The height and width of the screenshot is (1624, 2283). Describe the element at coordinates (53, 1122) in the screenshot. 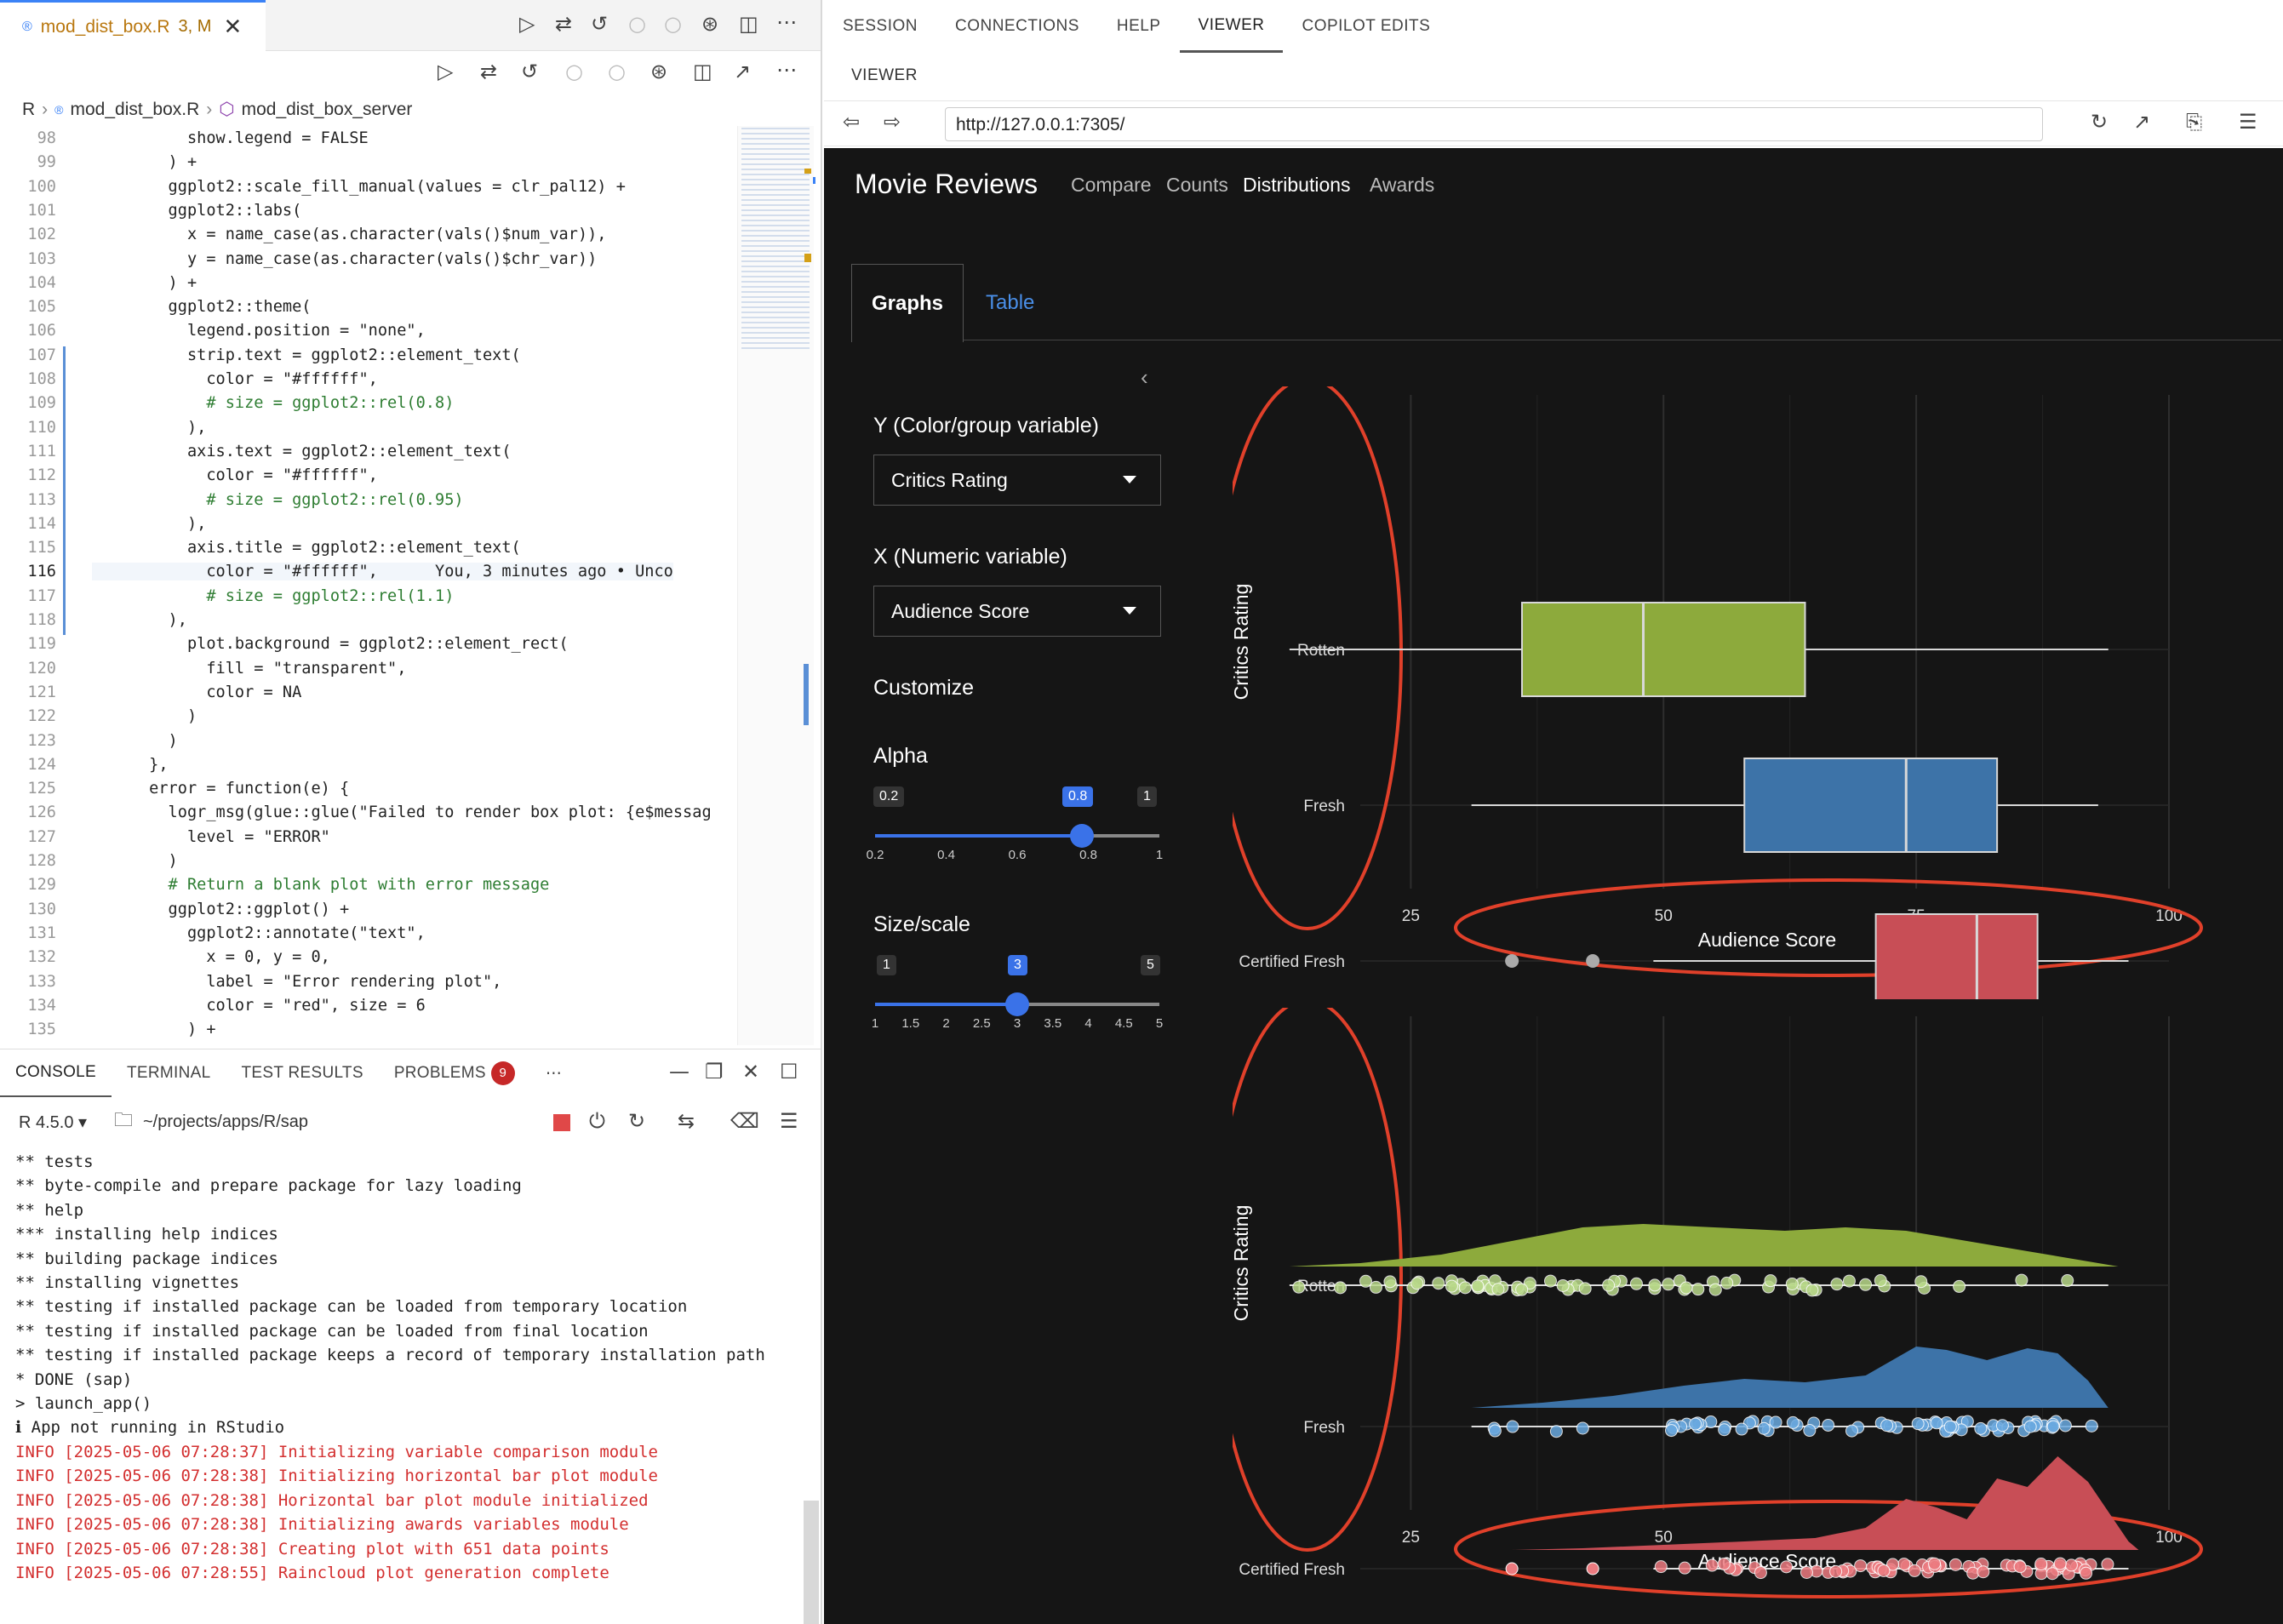

I see `r-version-selector: R 4.5.0 ▾` at that location.